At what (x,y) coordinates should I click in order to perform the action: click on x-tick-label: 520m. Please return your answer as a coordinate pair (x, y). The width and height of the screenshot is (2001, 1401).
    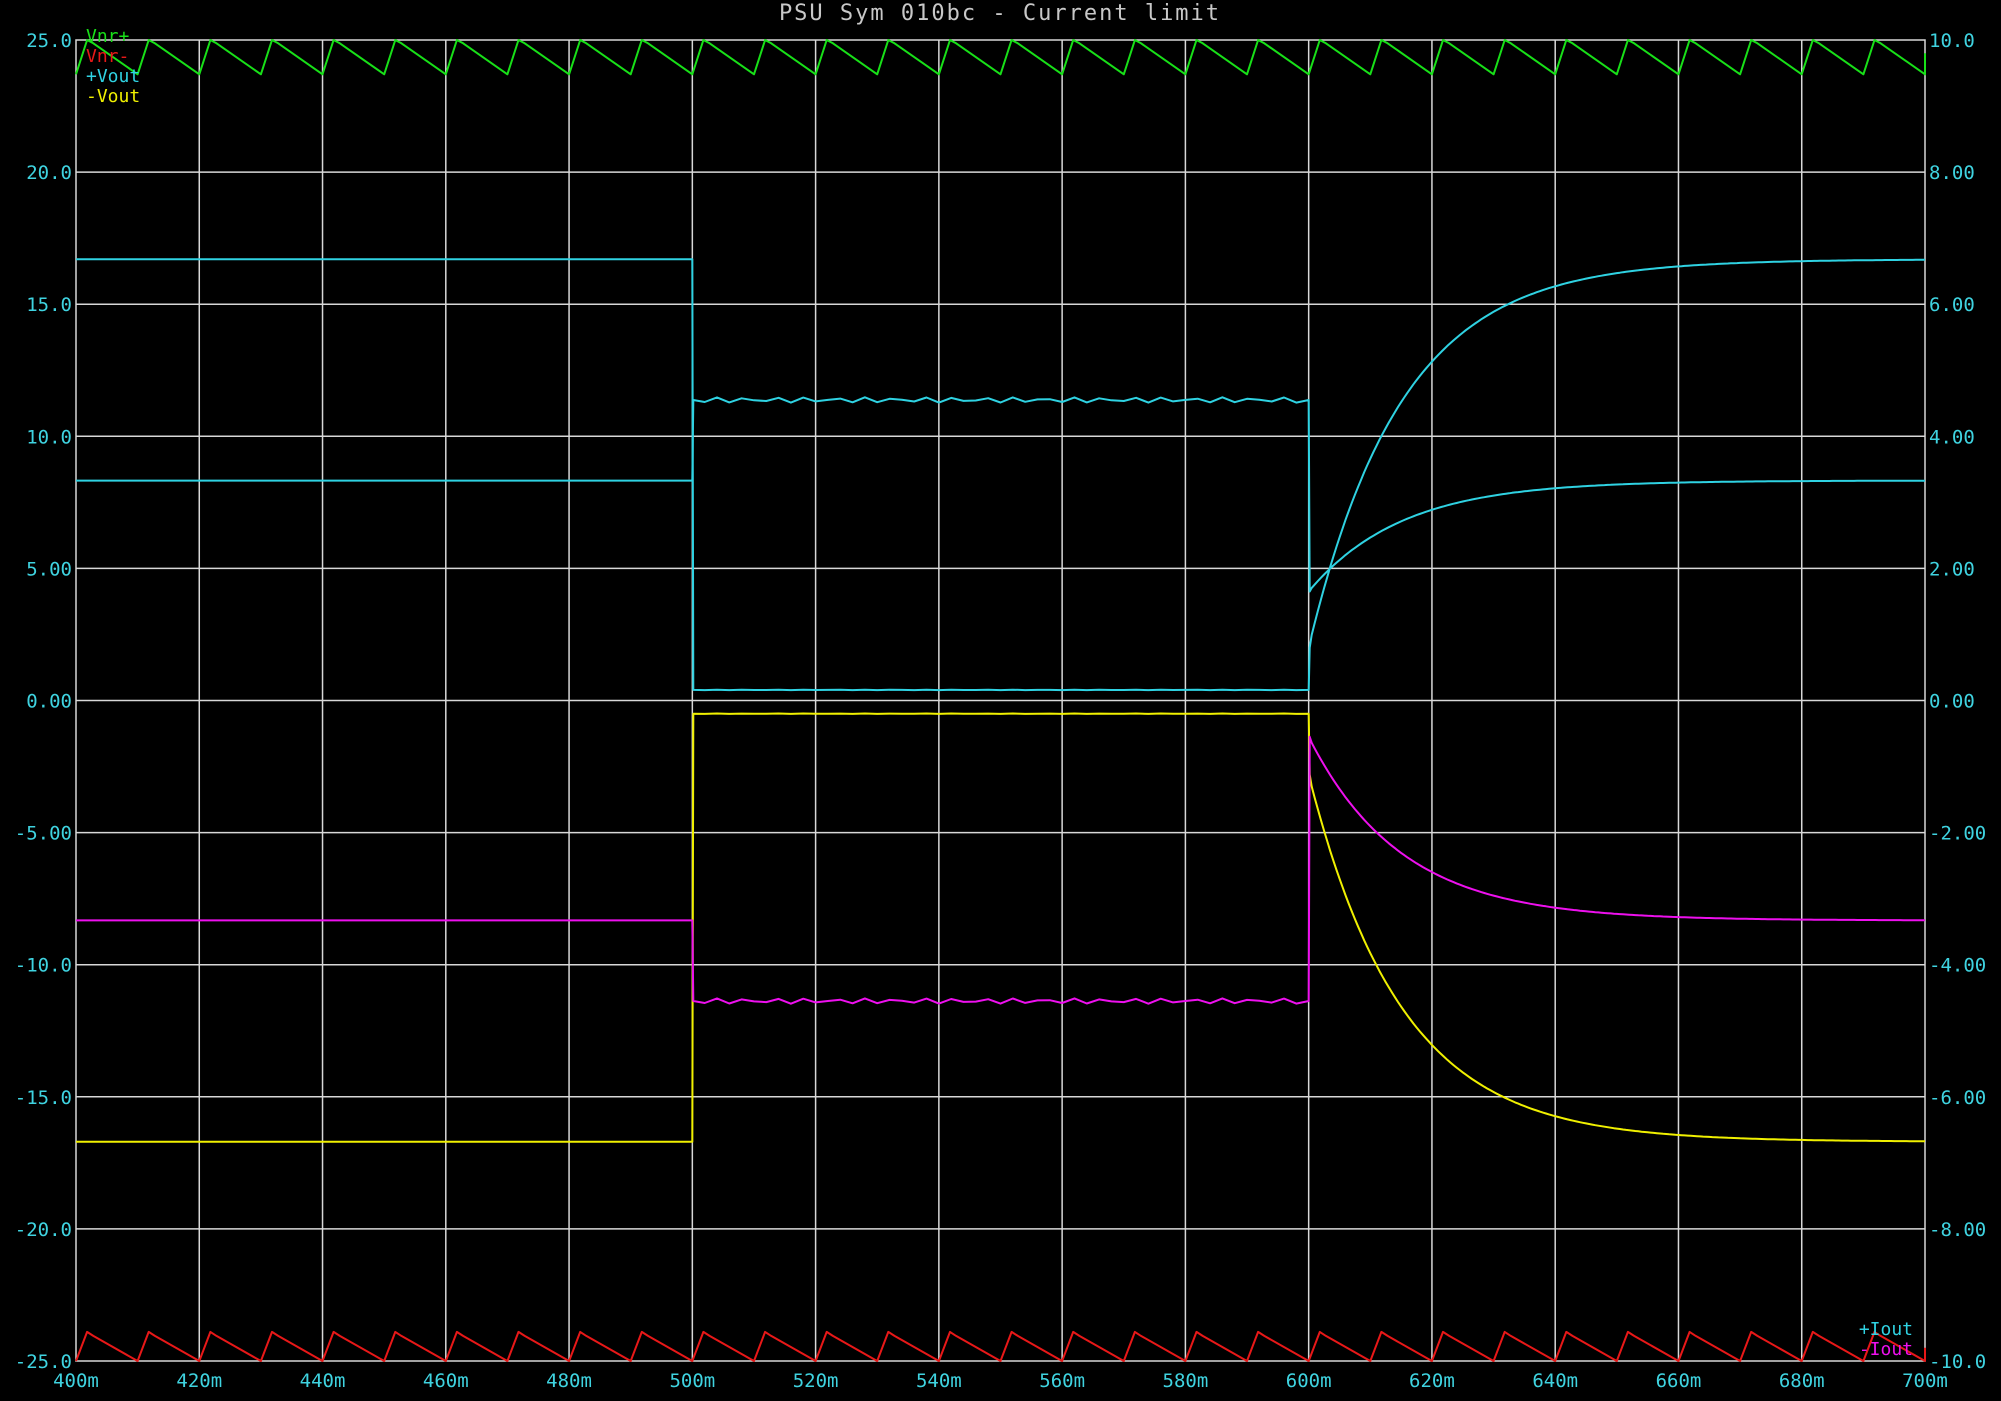
    Looking at the image, I should click on (816, 1381).